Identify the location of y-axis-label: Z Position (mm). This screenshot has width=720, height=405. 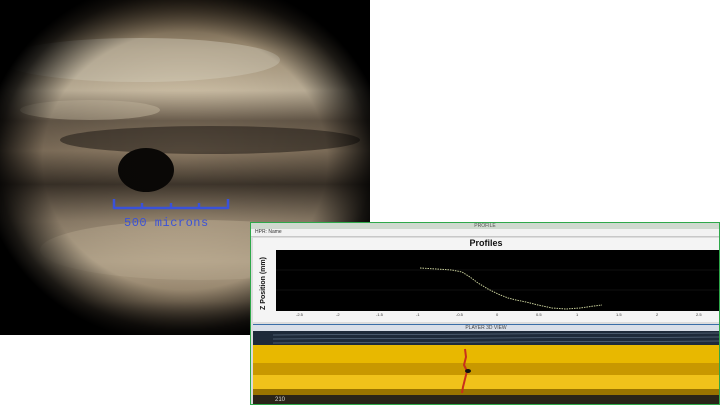
(263, 283).